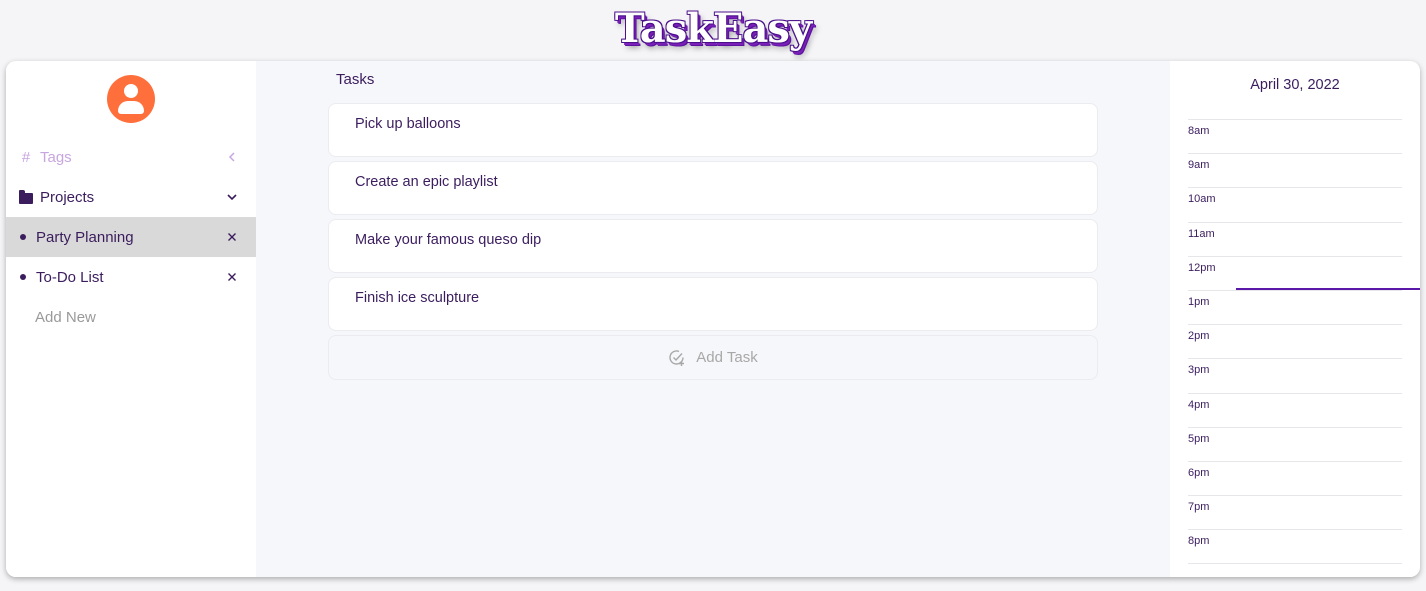  What do you see at coordinates (1201, 233) in the screenshot?
I see `hour-label: 11am` at bounding box center [1201, 233].